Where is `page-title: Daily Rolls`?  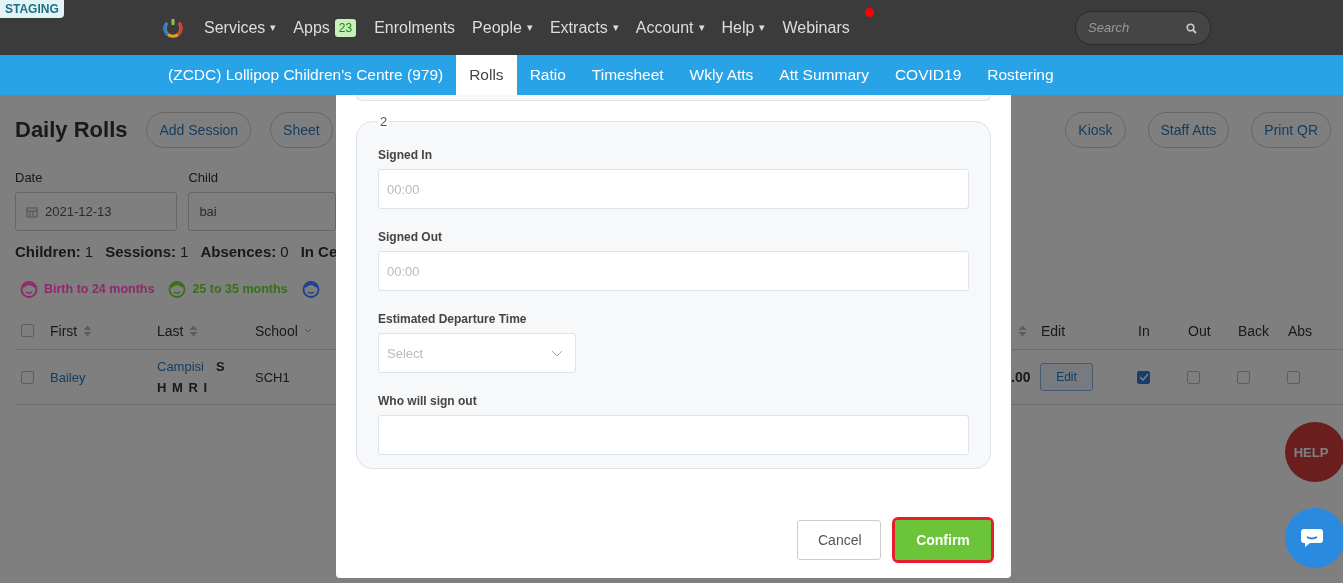
page-title: Daily Rolls is located at coordinates (71, 130).